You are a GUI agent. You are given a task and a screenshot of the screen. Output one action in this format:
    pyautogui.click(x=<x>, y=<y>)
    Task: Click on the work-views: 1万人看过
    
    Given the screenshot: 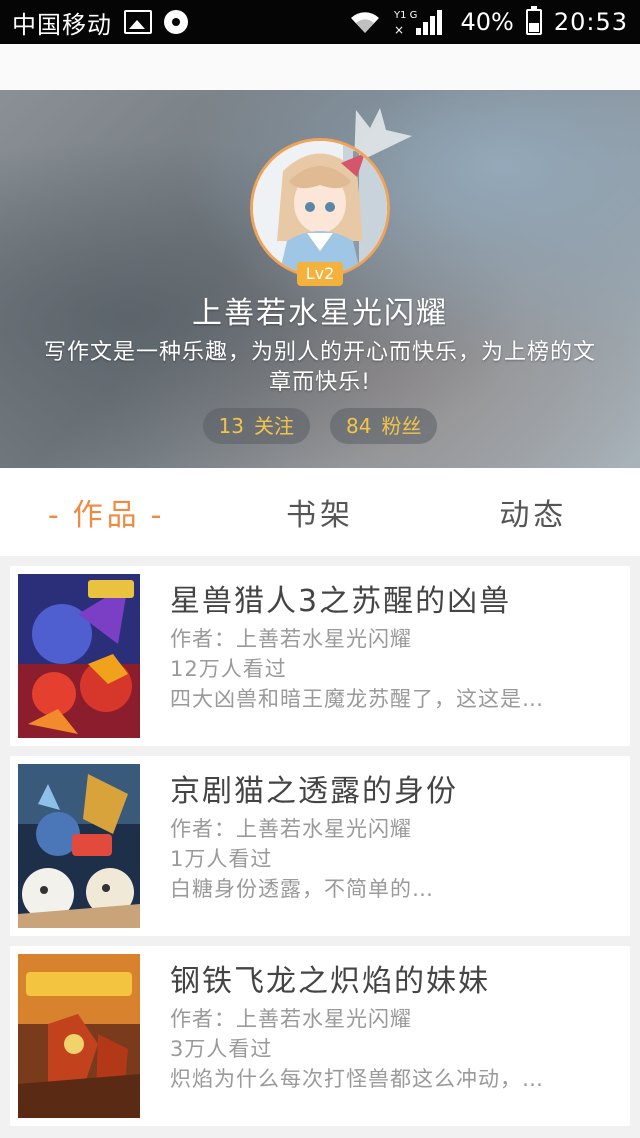 What is the action you would take?
    pyautogui.click(x=221, y=859)
    